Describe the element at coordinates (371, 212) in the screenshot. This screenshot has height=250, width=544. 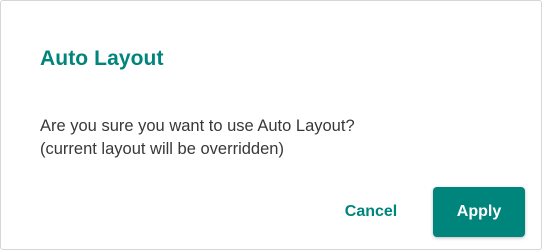
I see `cancel-button: Cancel` at that location.